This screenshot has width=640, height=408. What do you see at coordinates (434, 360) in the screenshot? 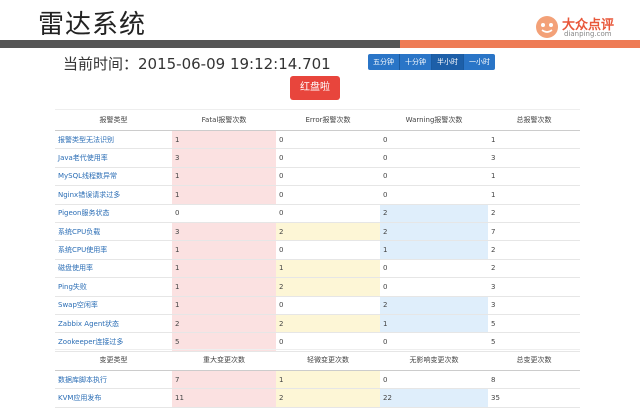
I see `col-no-impact-change-count: 无影响变更次数` at bounding box center [434, 360].